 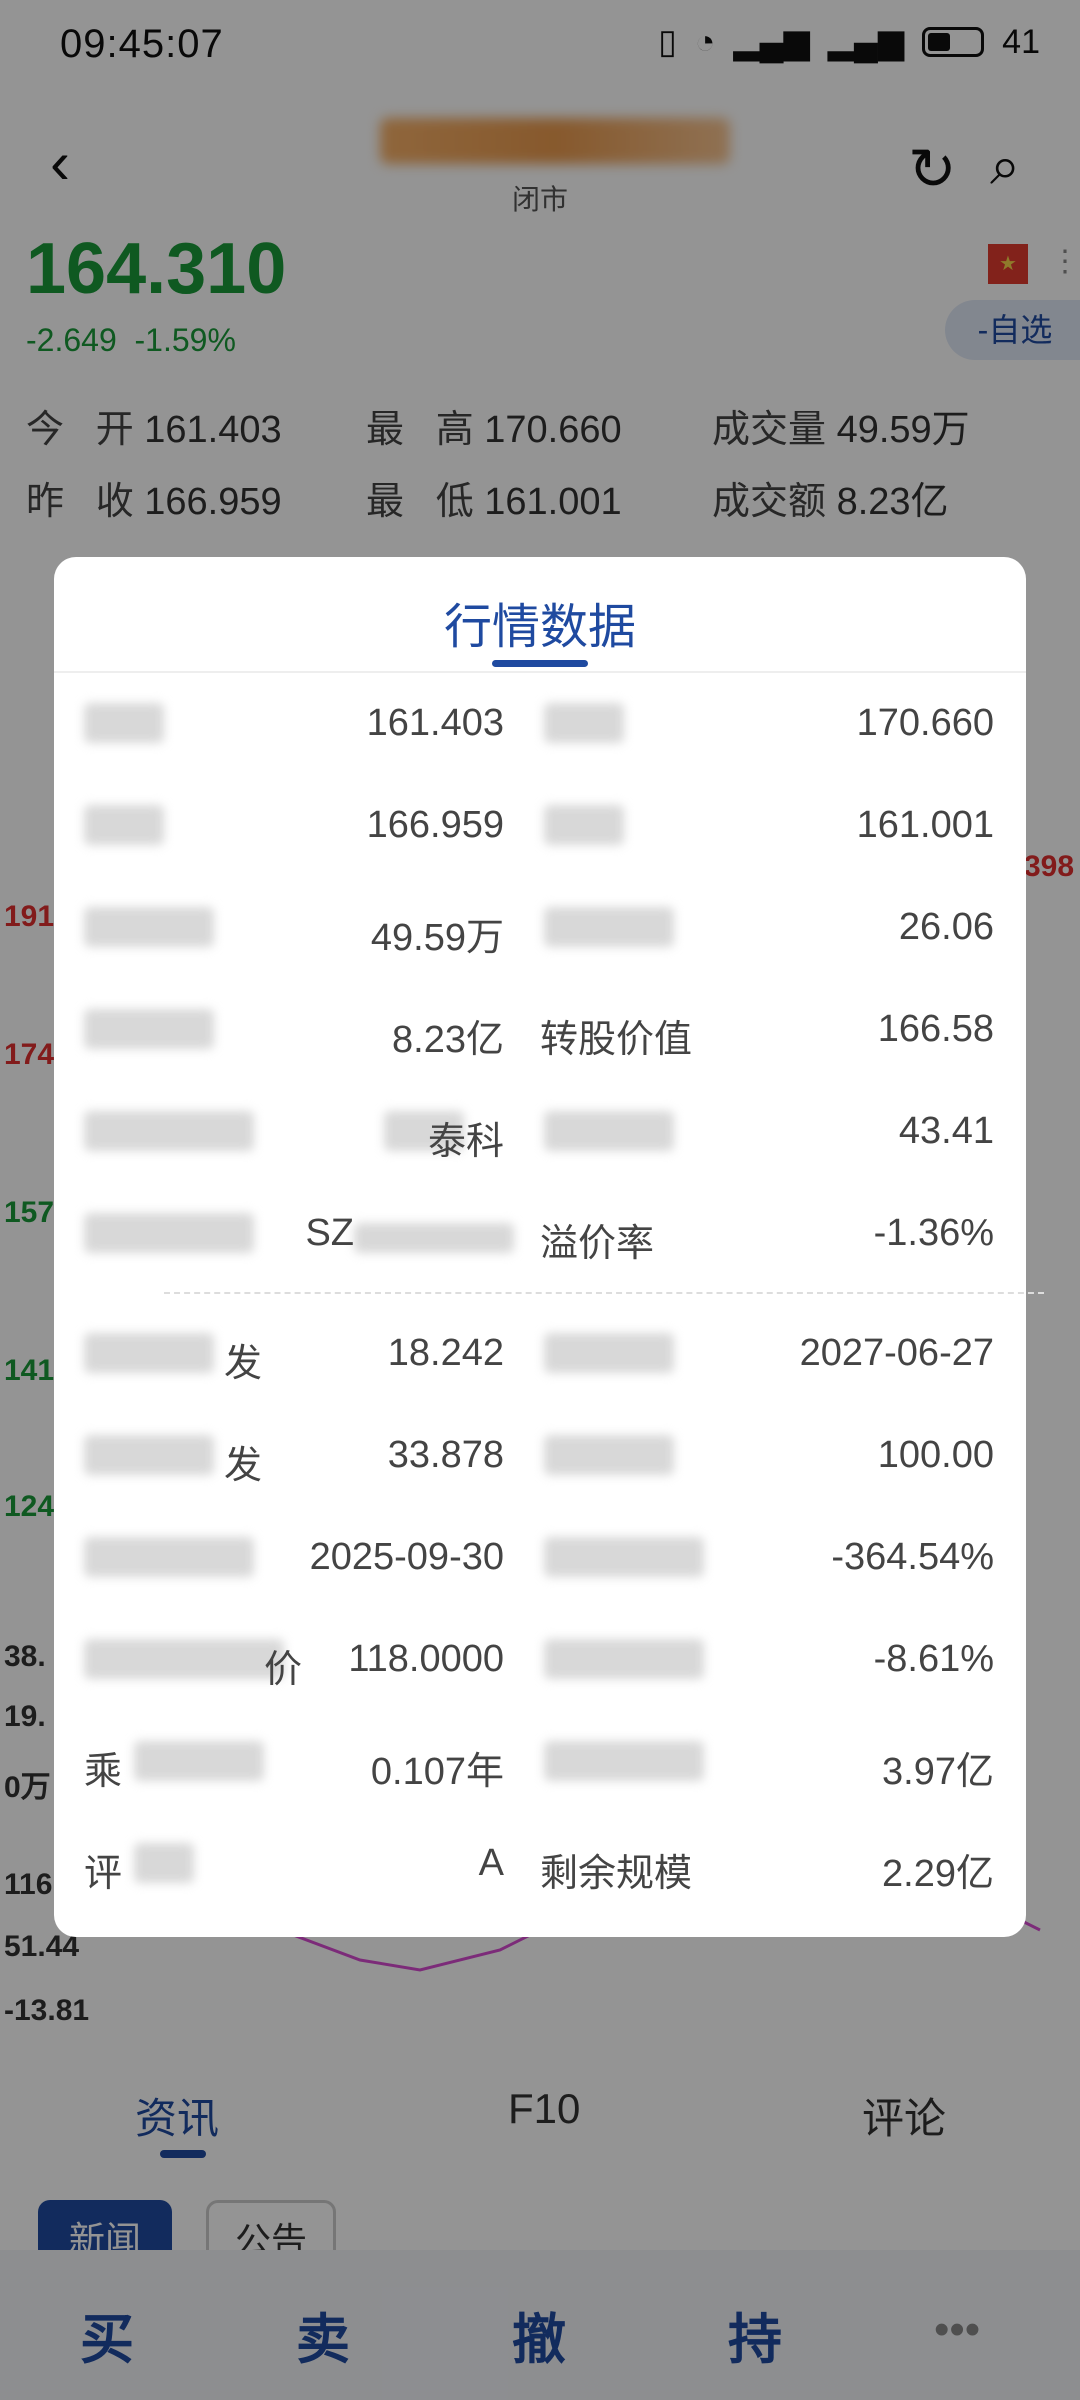 I want to click on row-value: 2027-06-27, so click(x=896, y=1353).